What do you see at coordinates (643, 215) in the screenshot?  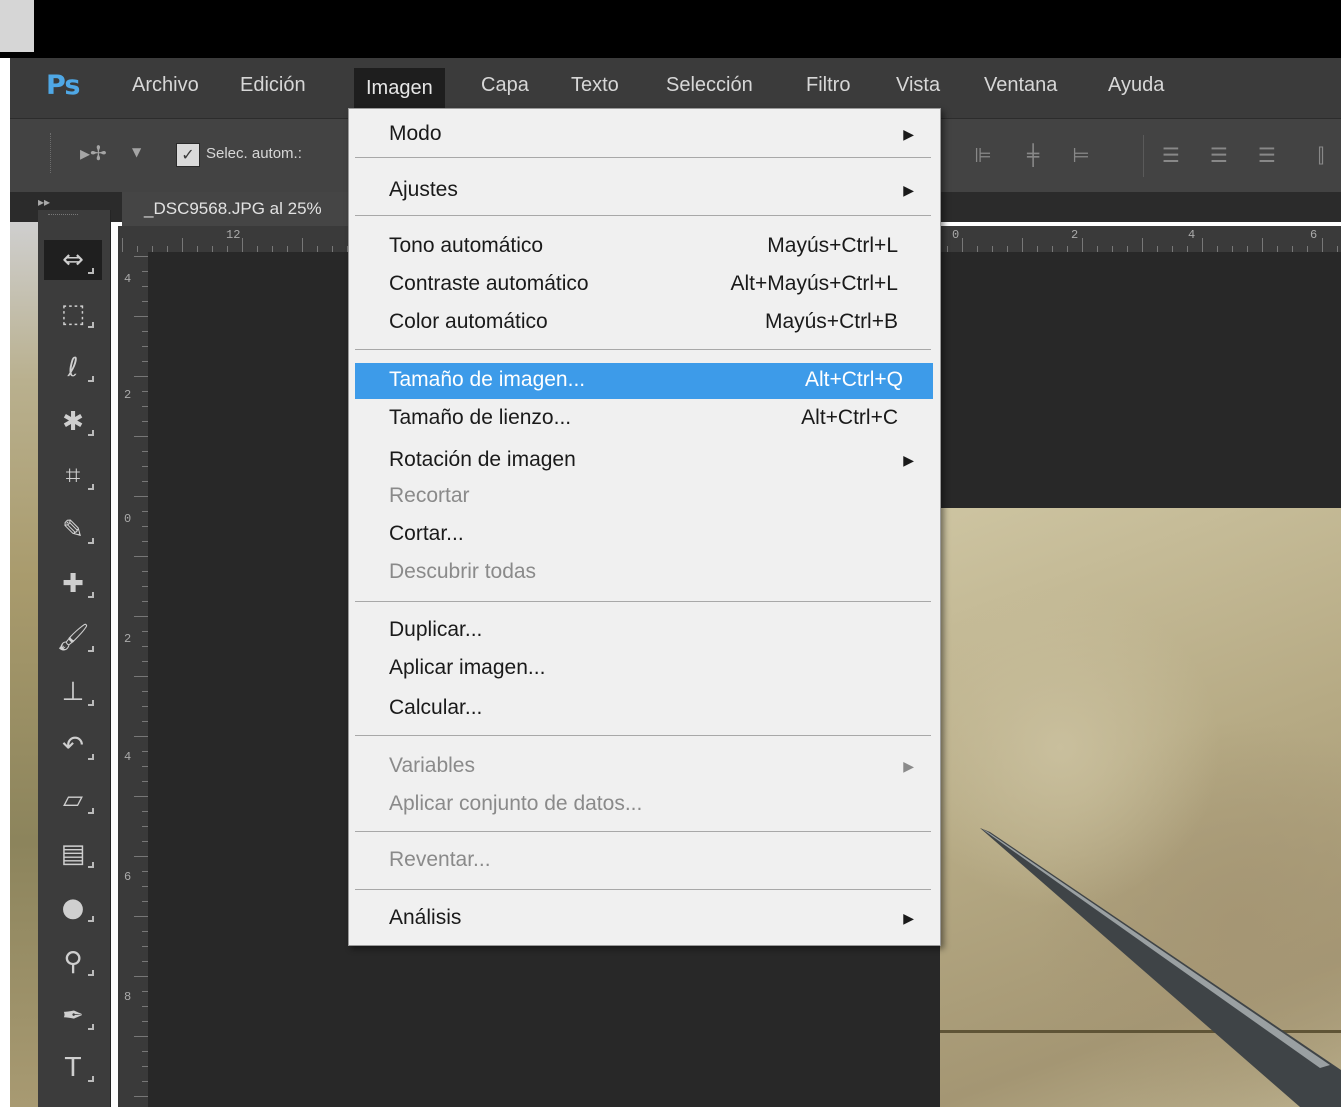 I see `menu-separator` at bounding box center [643, 215].